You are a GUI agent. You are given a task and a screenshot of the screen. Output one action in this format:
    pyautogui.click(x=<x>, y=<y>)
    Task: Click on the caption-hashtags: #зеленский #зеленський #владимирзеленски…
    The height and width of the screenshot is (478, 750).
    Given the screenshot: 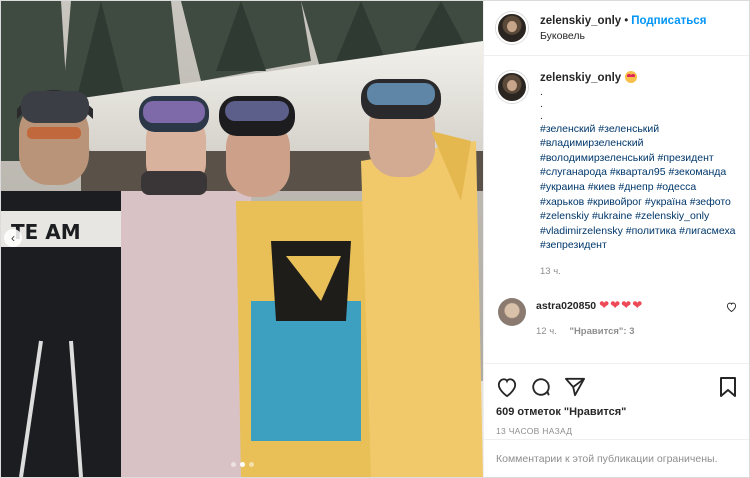 What is the action you would take?
    pyautogui.click(x=638, y=187)
    